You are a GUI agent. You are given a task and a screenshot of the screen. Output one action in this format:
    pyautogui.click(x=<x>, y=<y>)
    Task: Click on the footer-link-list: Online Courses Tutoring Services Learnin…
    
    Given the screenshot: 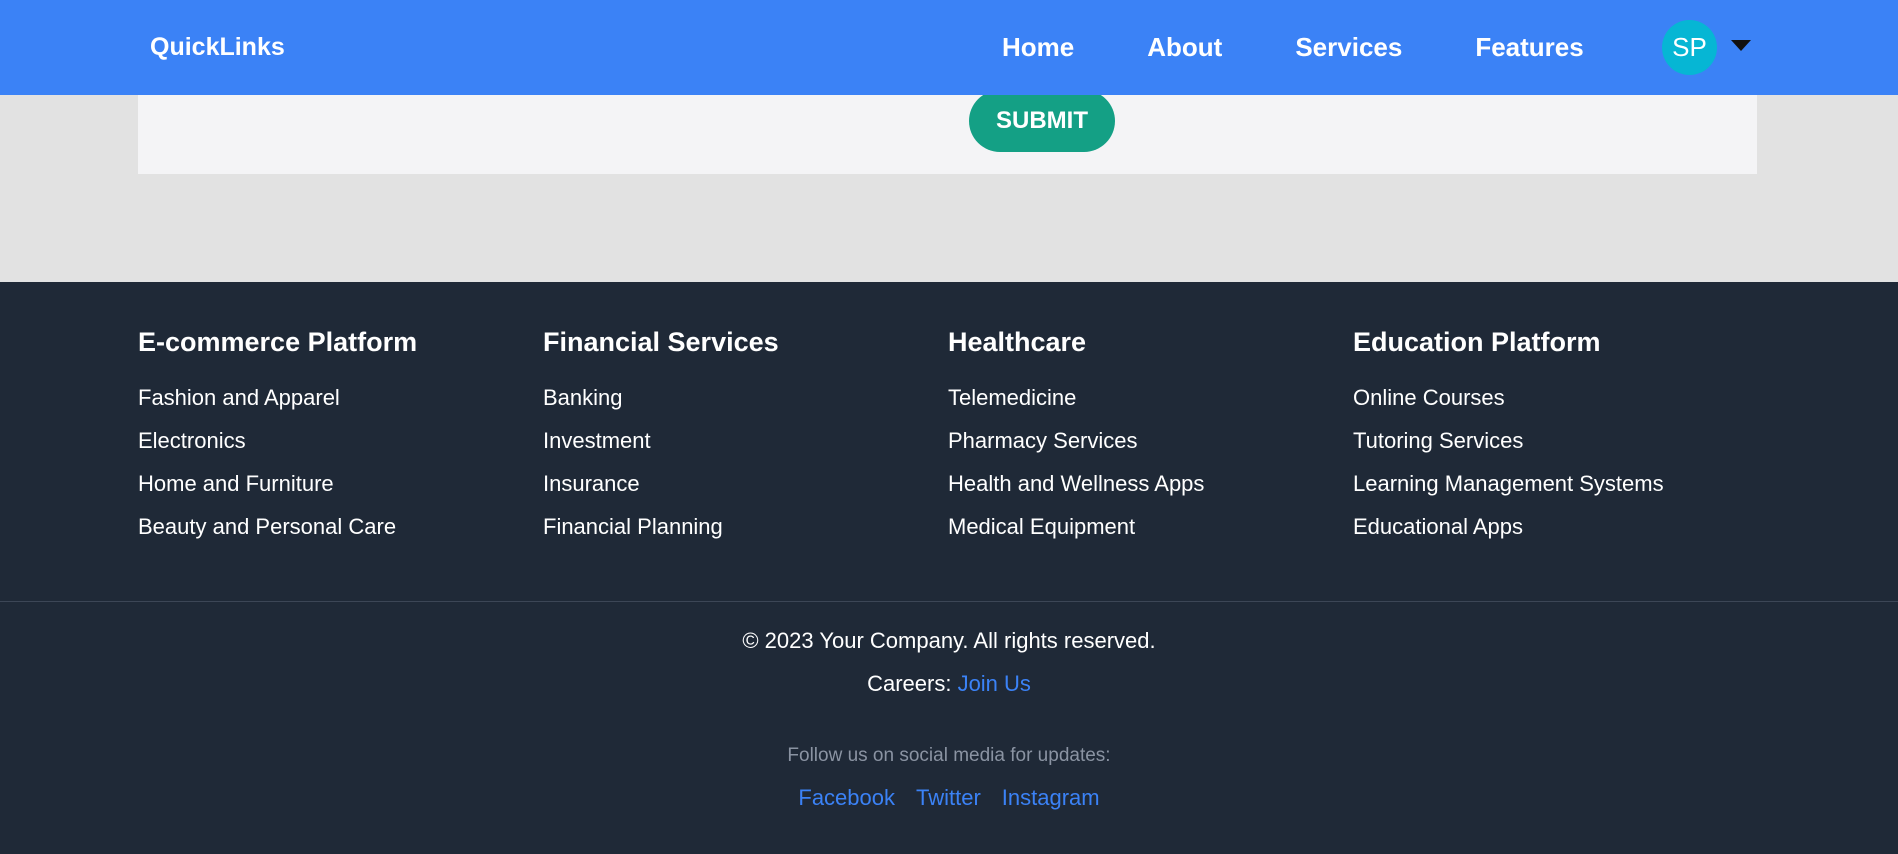 What is the action you would take?
    pyautogui.click(x=1508, y=472)
    